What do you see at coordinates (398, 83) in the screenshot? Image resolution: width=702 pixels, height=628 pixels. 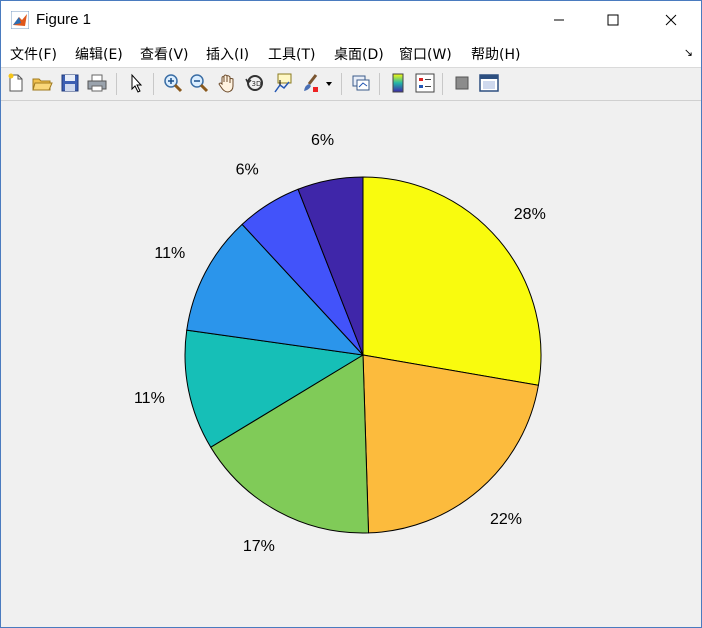 I see `colorbar-icon` at bounding box center [398, 83].